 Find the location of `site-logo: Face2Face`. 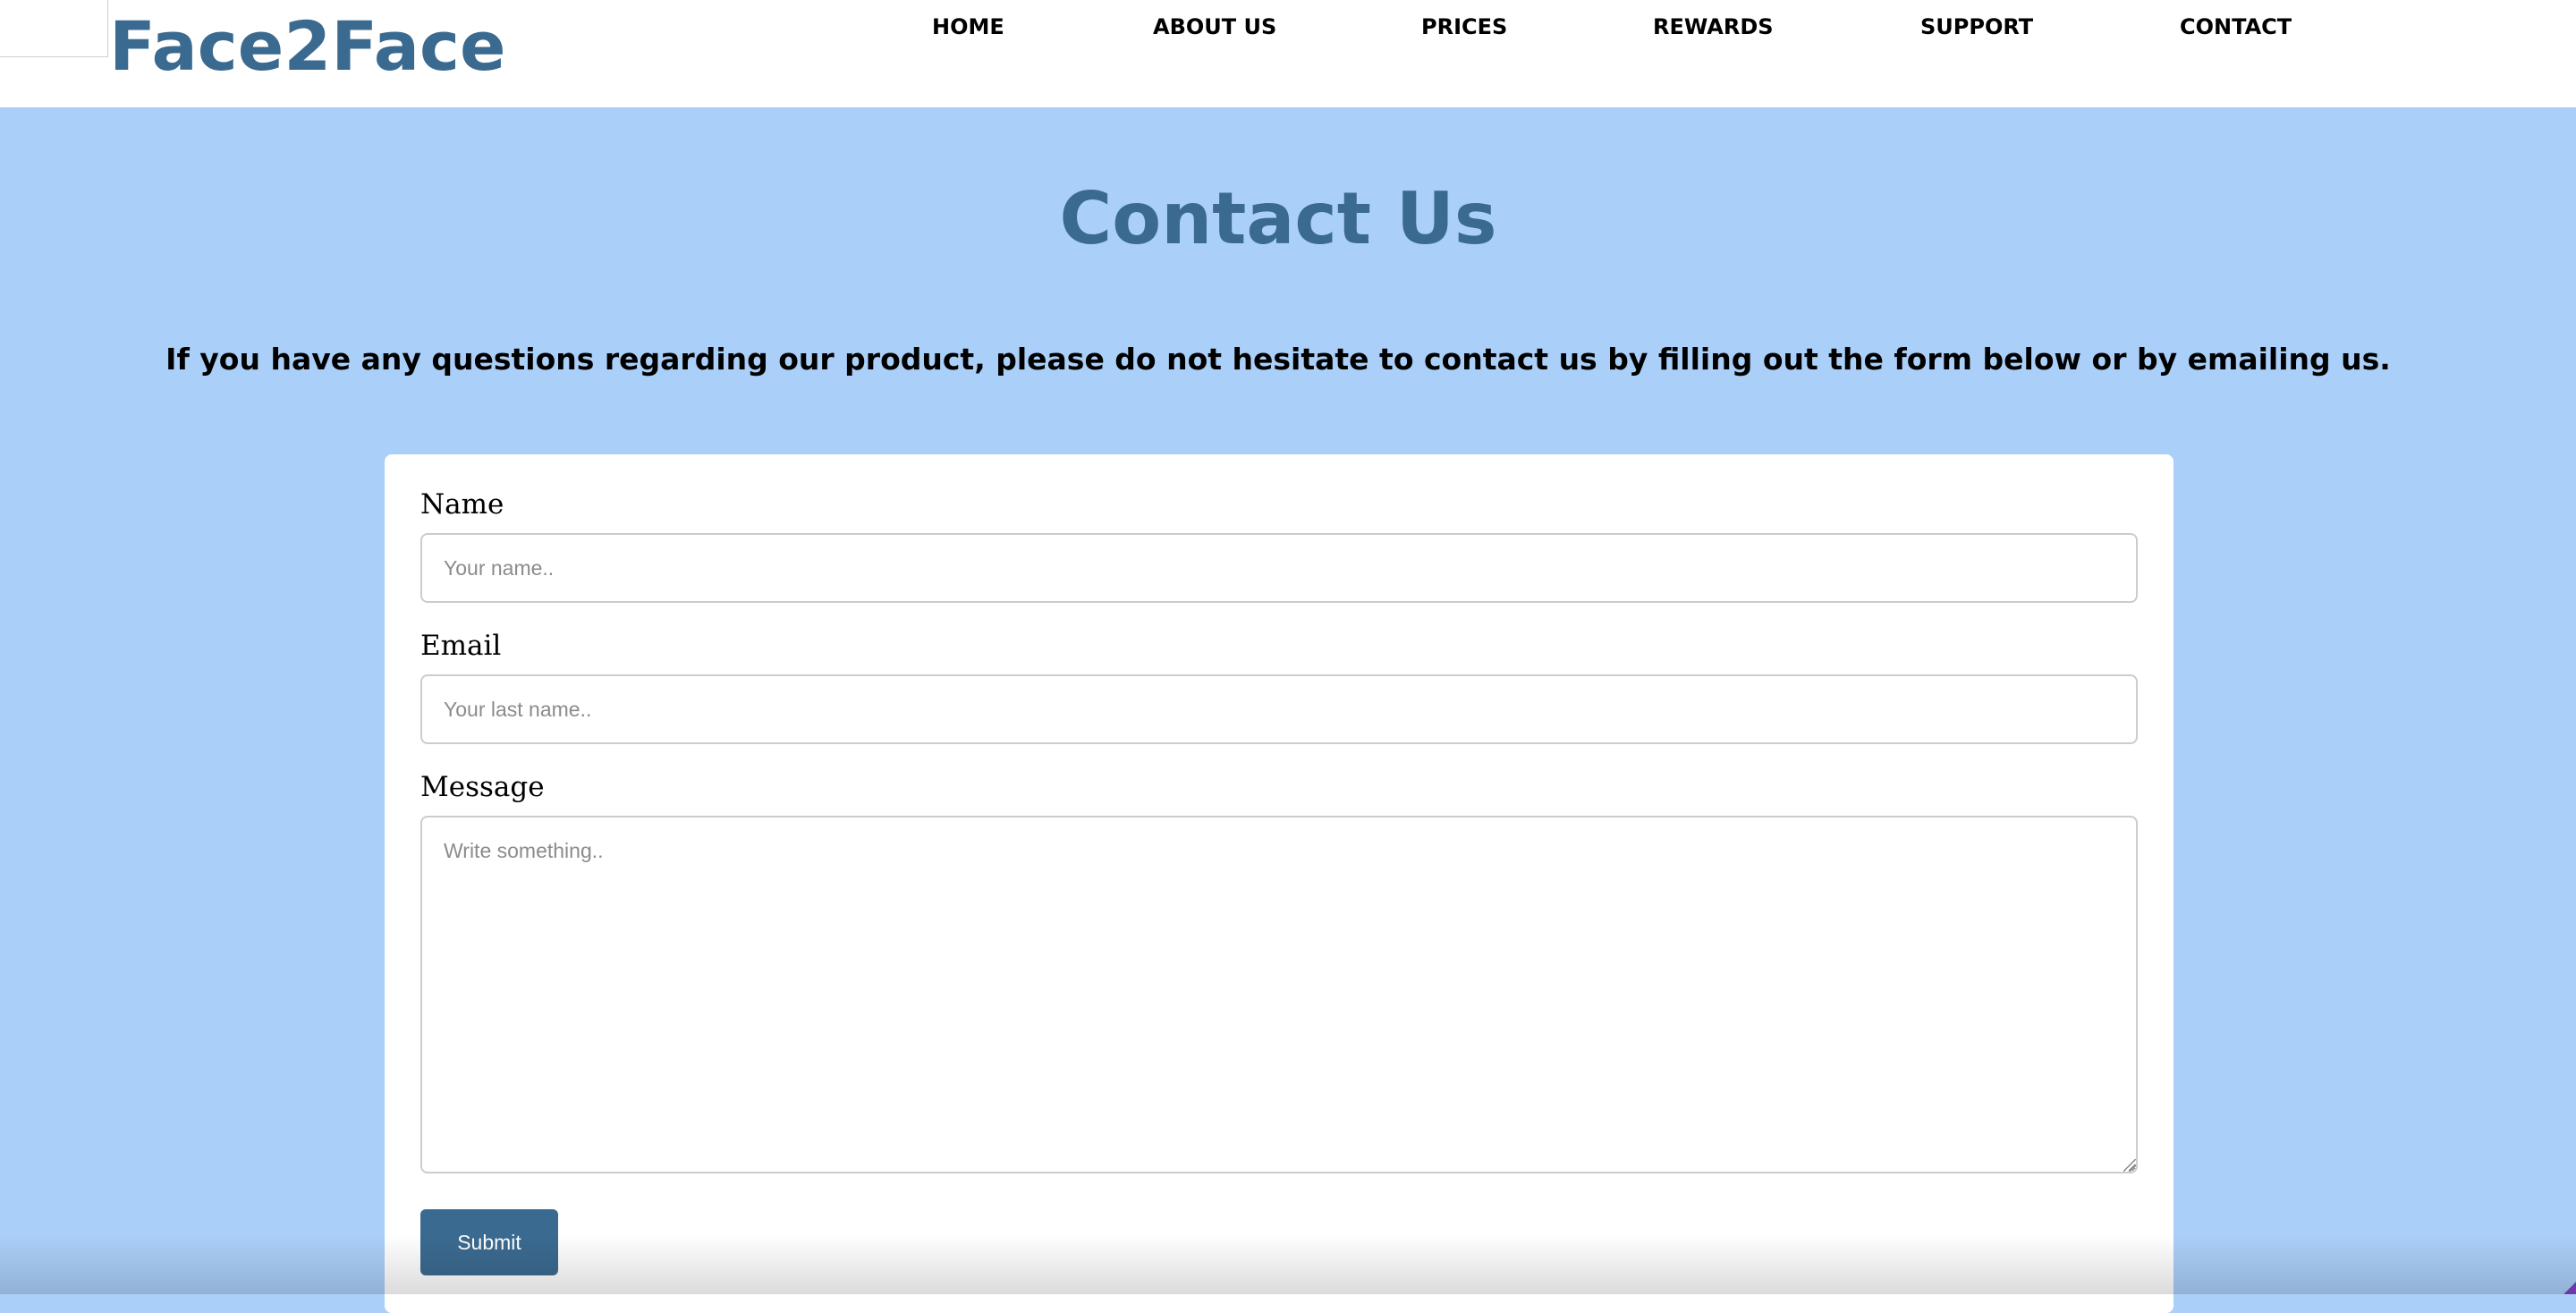

site-logo: Face2Face is located at coordinates (307, 46).